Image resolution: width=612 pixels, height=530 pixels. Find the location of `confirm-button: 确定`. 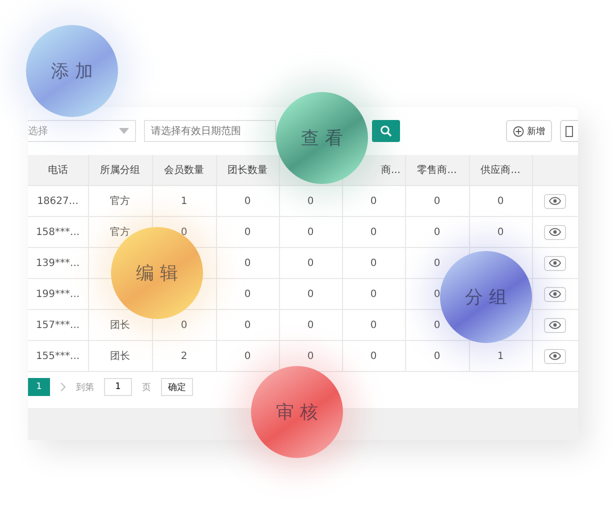

confirm-button: 确定 is located at coordinates (177, 387).